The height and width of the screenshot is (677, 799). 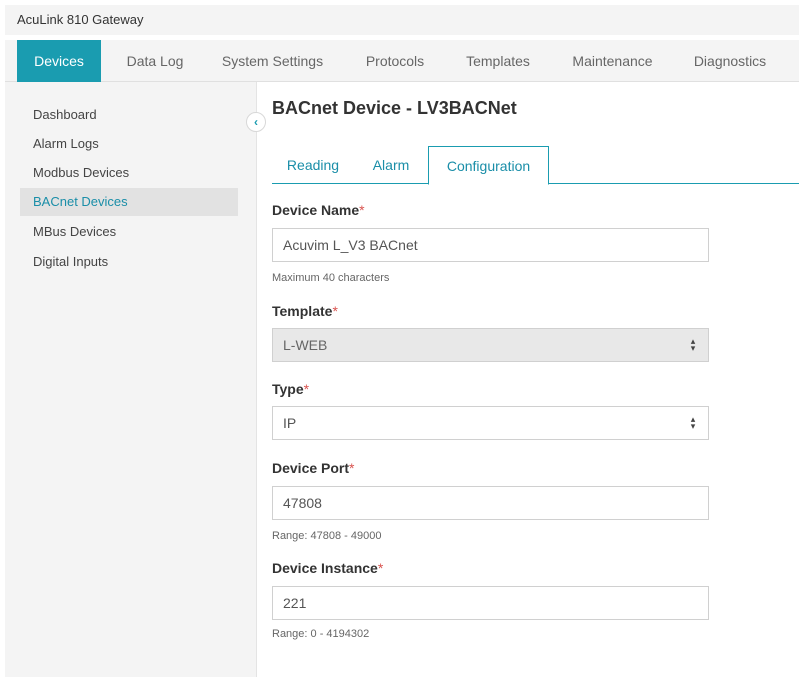 I want to click on tab-configuration: Configuration, so click(x=488, y=165).